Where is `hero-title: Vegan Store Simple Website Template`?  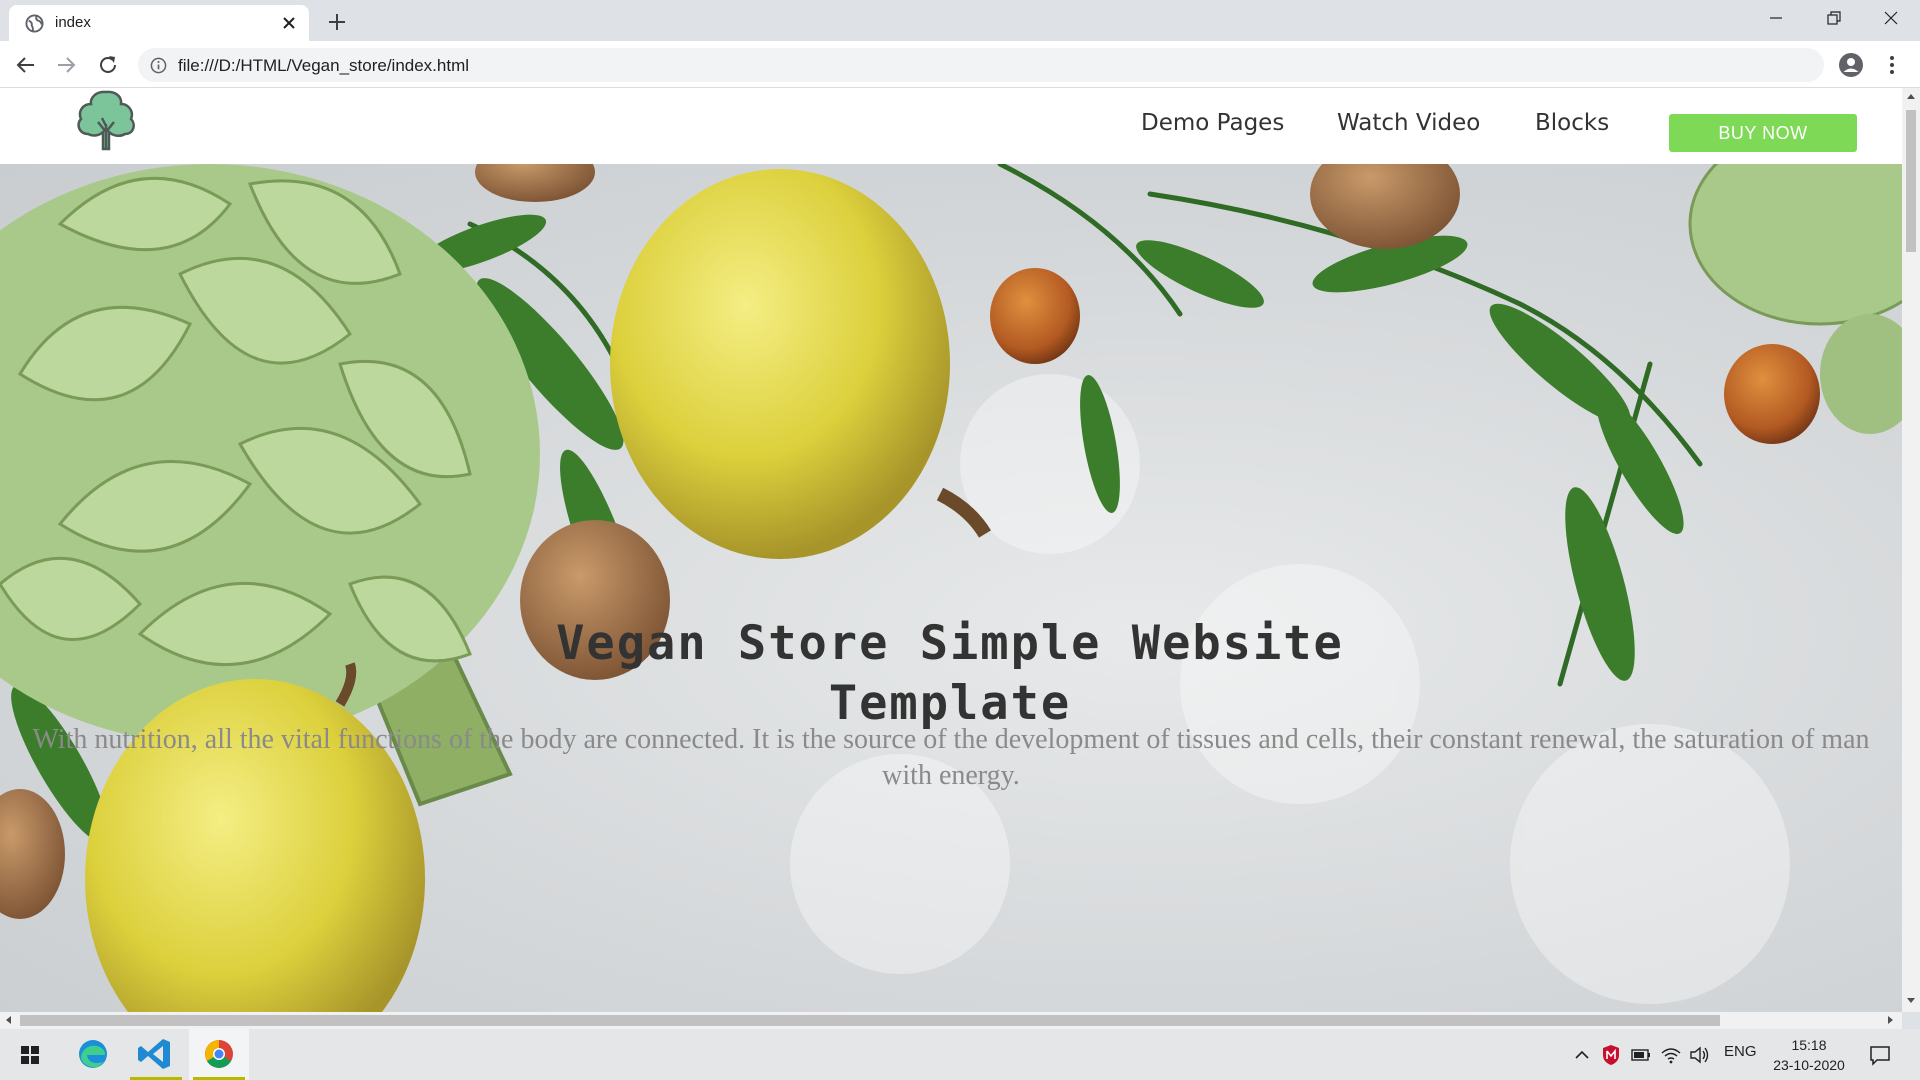 hero-title: Vegan Store Simple Website Template is located at coordinates (950, 673).